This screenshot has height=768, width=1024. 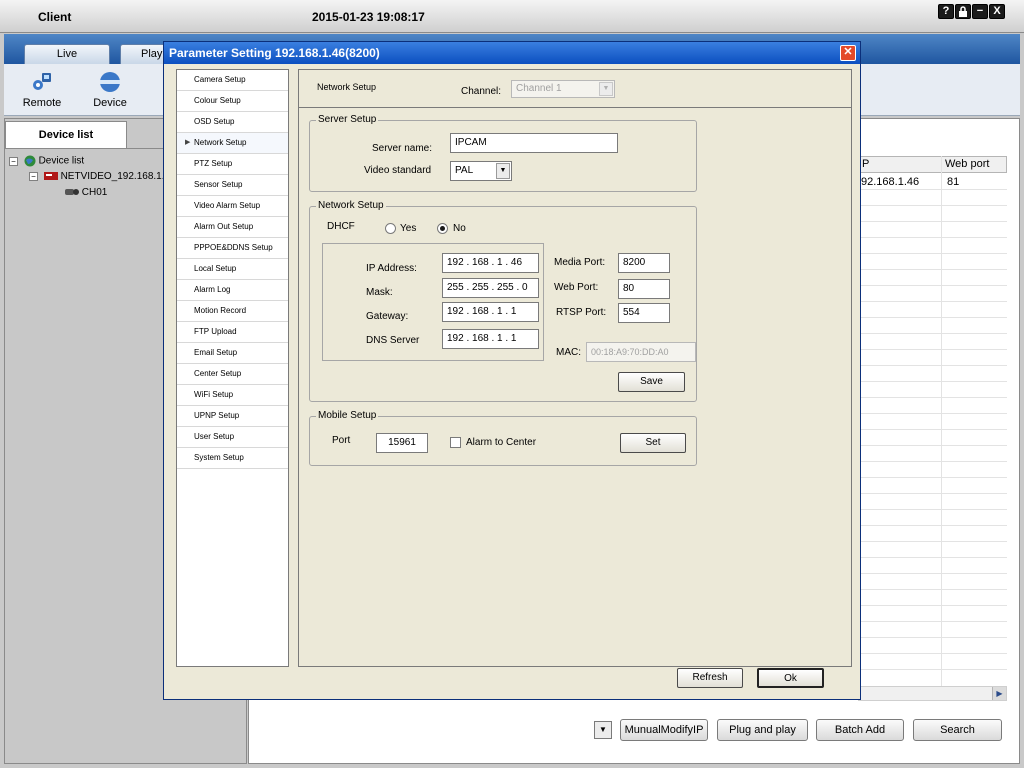 What do you see at coordinates (232, 185) in the screenshot?
I see `menu-item-sensor-setup: Sensor Setup` at bounding box center [232, 185].